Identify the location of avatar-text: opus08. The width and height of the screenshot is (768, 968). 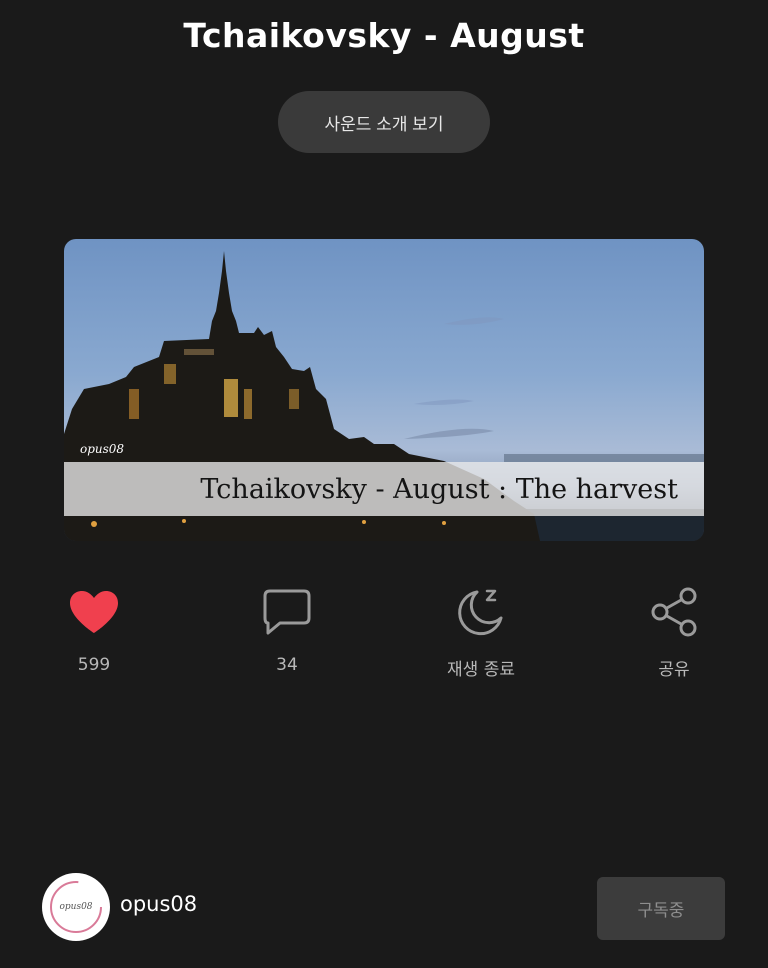
(76, 907).